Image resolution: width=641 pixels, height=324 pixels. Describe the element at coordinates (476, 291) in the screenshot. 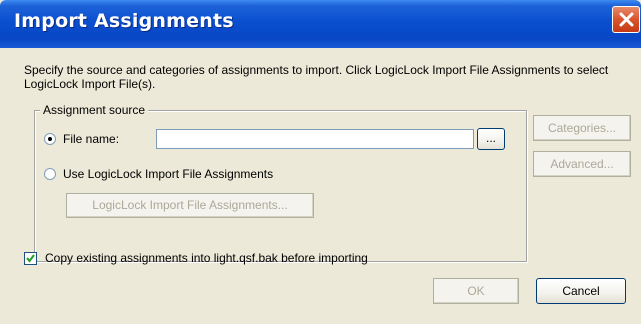

I see `ok-button: OK` at that location.